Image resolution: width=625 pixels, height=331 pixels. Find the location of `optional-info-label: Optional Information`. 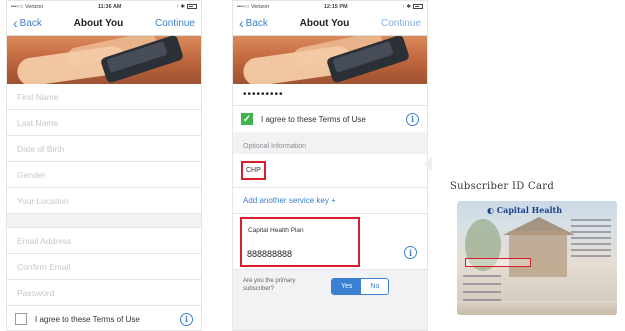

optional-info-label: Optional Information is located at coordinates (330, 143).